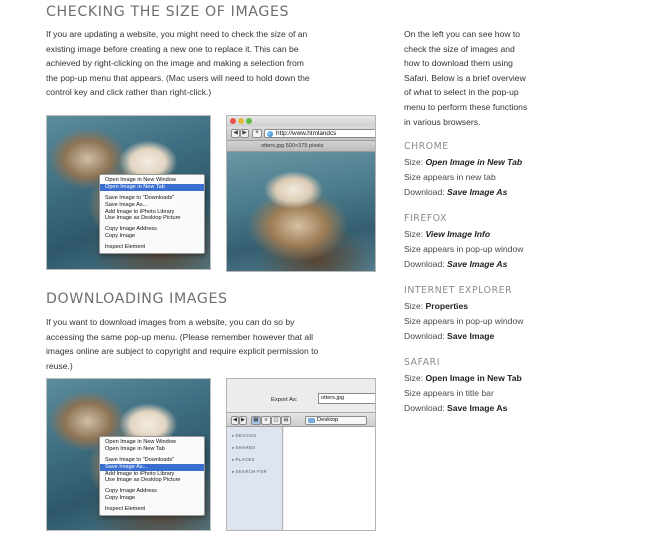  I want to click on browser-toolbar: ◀ ▶ + http://www.htmlandcs, so click(301, 133).